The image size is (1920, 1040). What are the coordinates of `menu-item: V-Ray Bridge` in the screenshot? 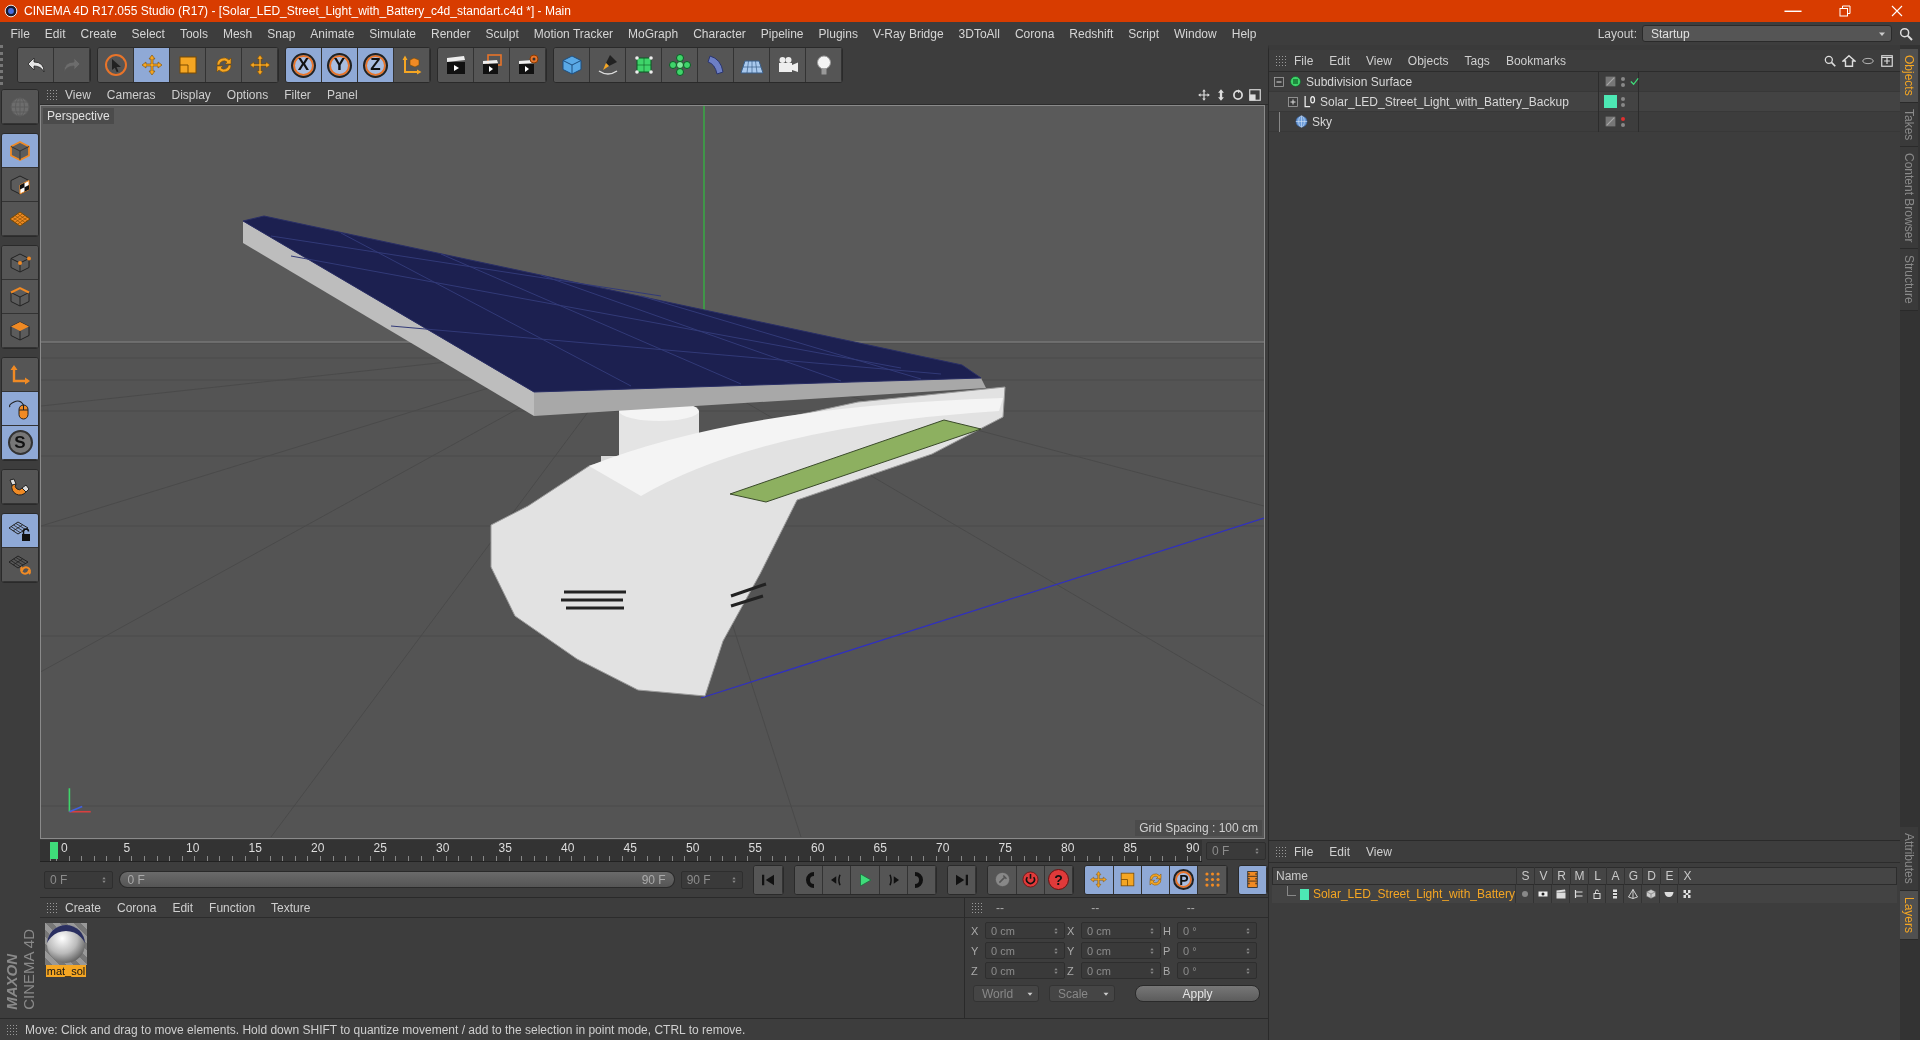 It's located at (908, 33).